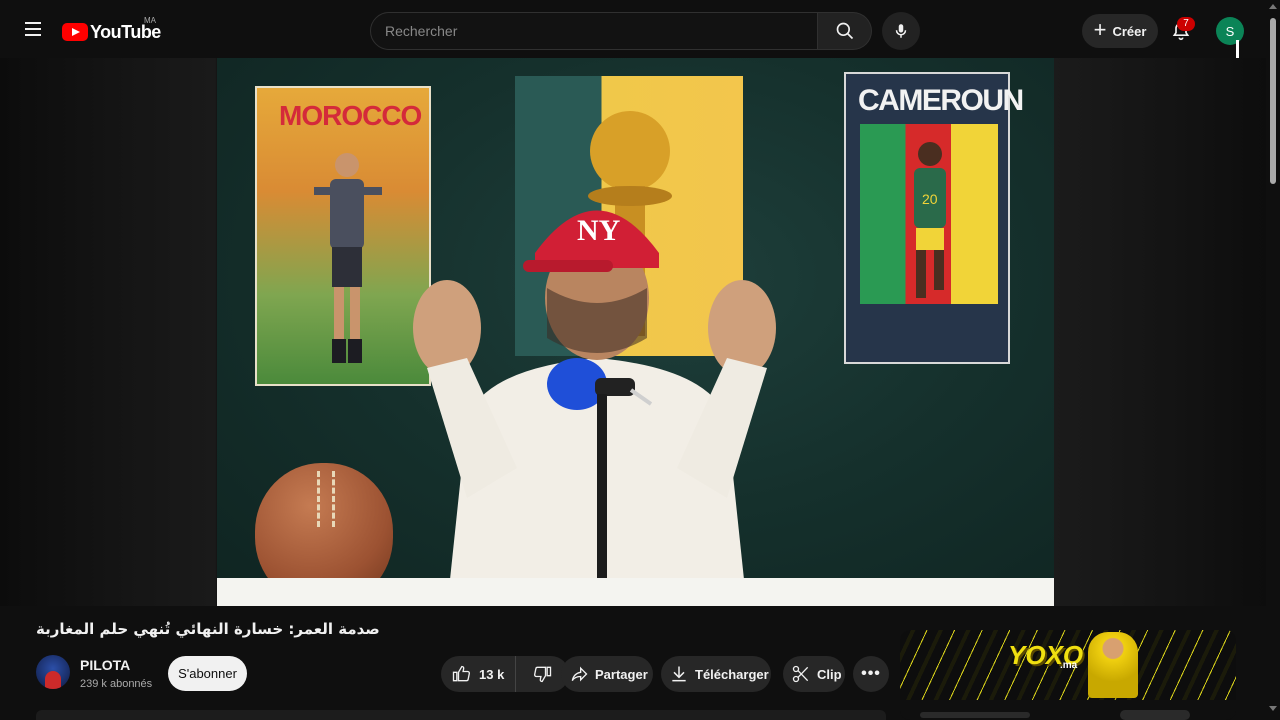 The height and width of the screenshot is (720, 1280). I want to click on cap-logo: NY, so click(599, 230).